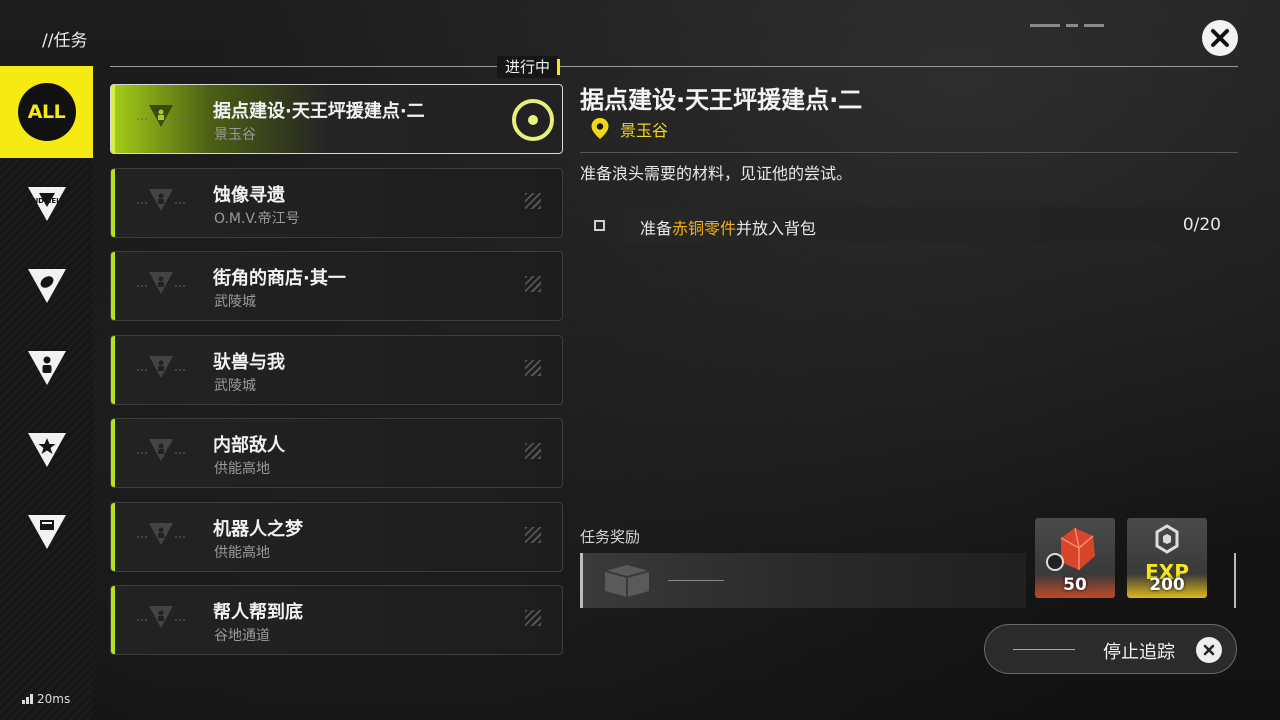 The width and height of the screenshot is (1280, 720). I want to click on category-sidebar: ALL ENDFIELD, so click(46, 393).